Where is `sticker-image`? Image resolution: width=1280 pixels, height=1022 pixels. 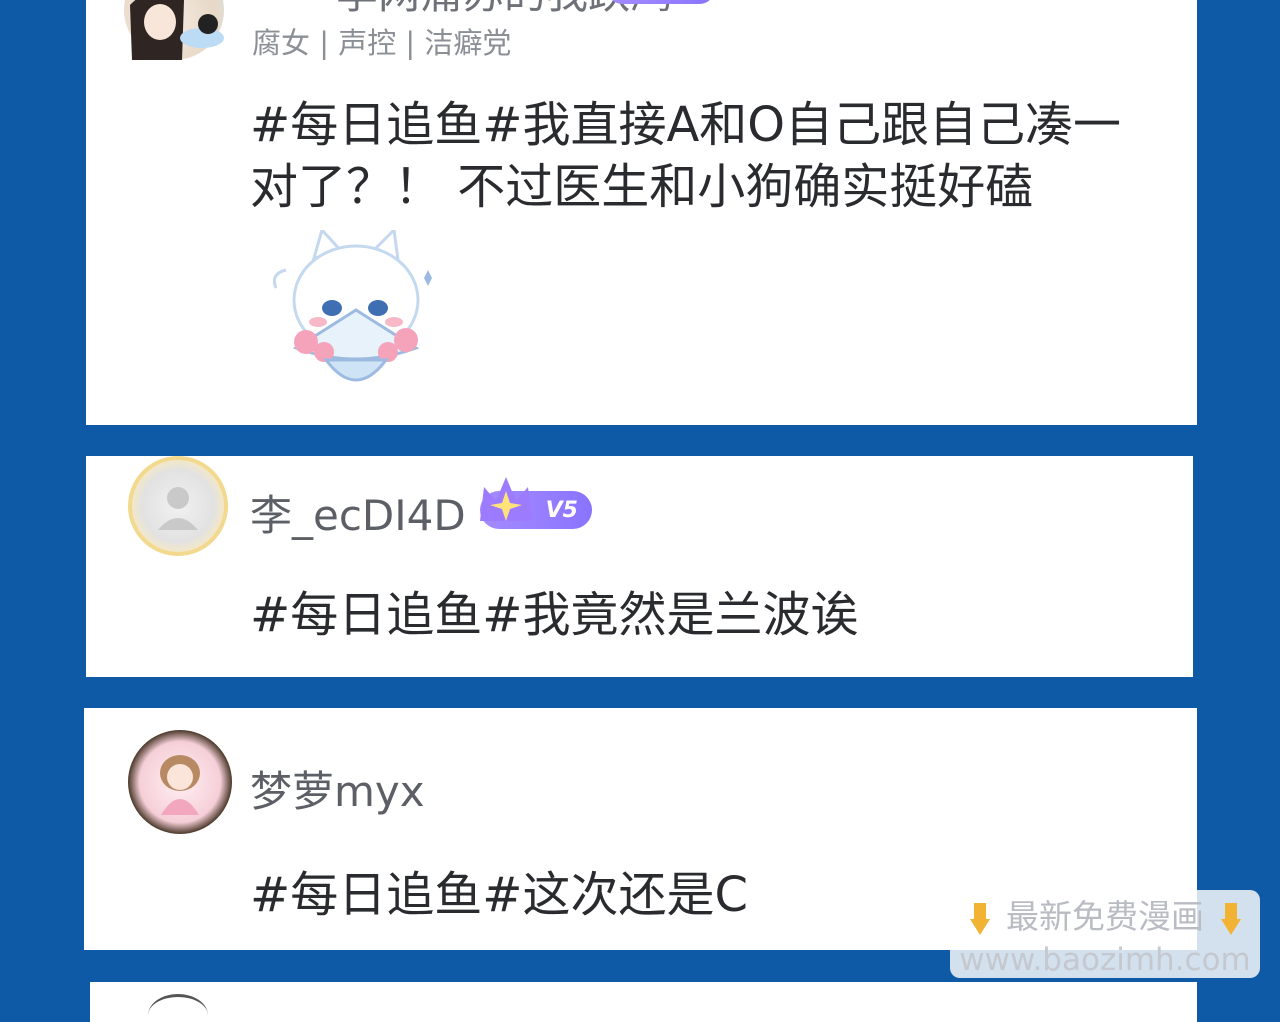
sticker-image is located at coordinates (351, 313).